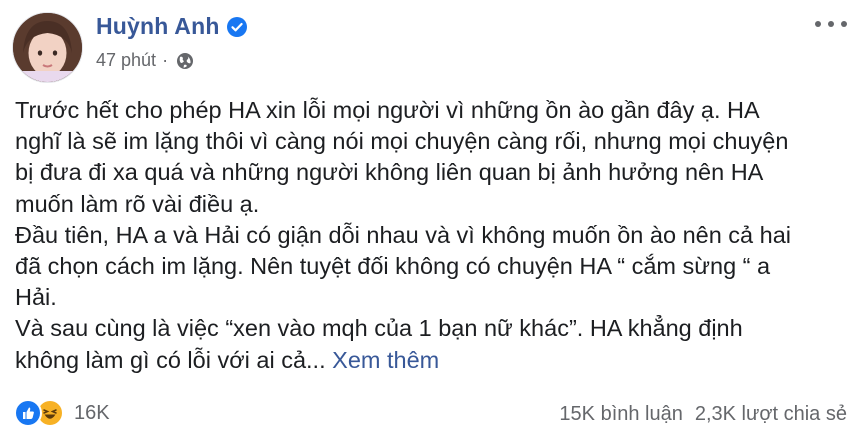  What do you see at coordinates (28, 413) in the screenshot?
I see `like-reaction-icon` at bounding box center [28, 413].